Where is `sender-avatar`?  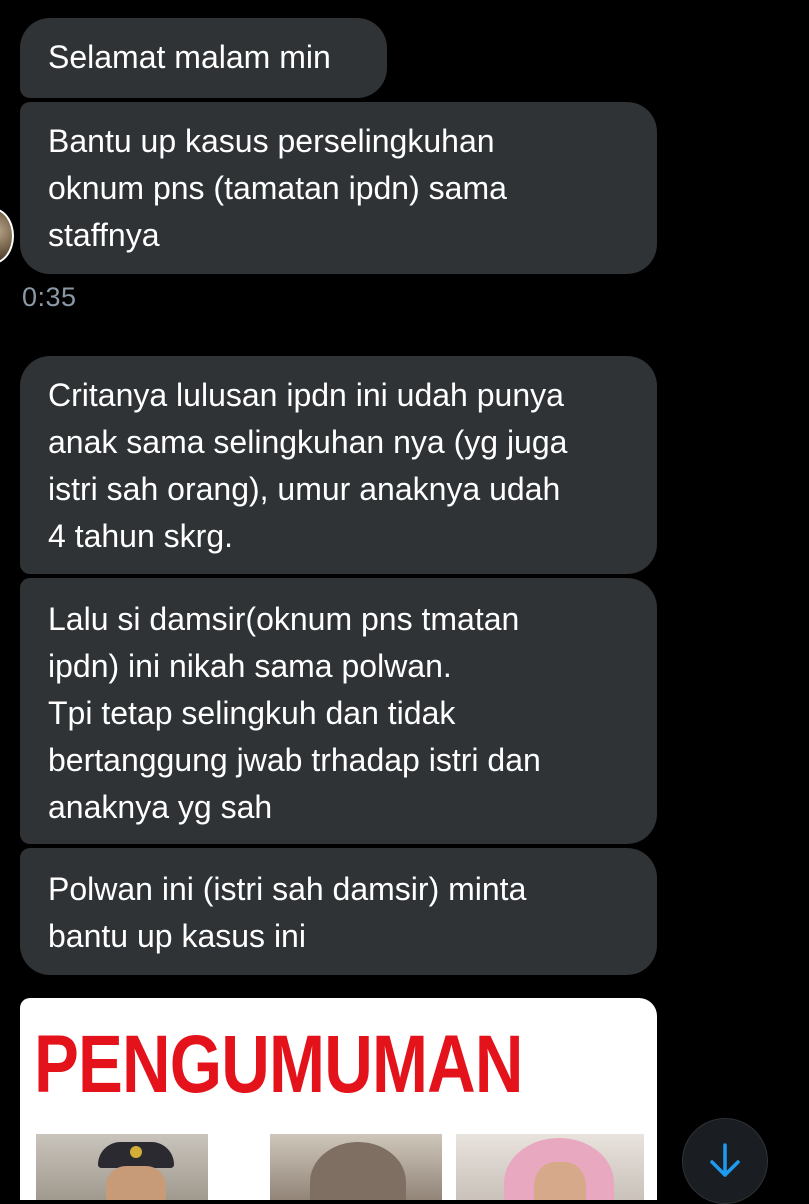 sender-avatar is located at coordinates (7, 236).